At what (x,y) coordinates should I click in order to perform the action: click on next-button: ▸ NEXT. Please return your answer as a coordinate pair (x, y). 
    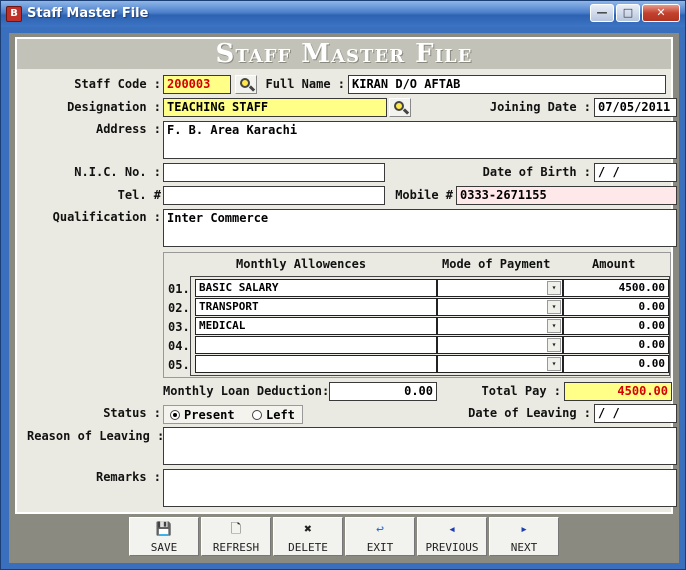
    Looking at the image, I should click on (524, 536).